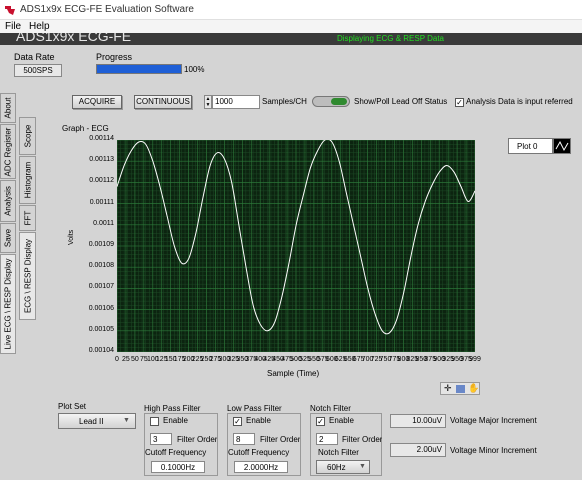  What do you see at coordinates (338, 452) in the screenshot?
I see `notch-filter-label: Notch Filter` at bounding box center [338, 452].